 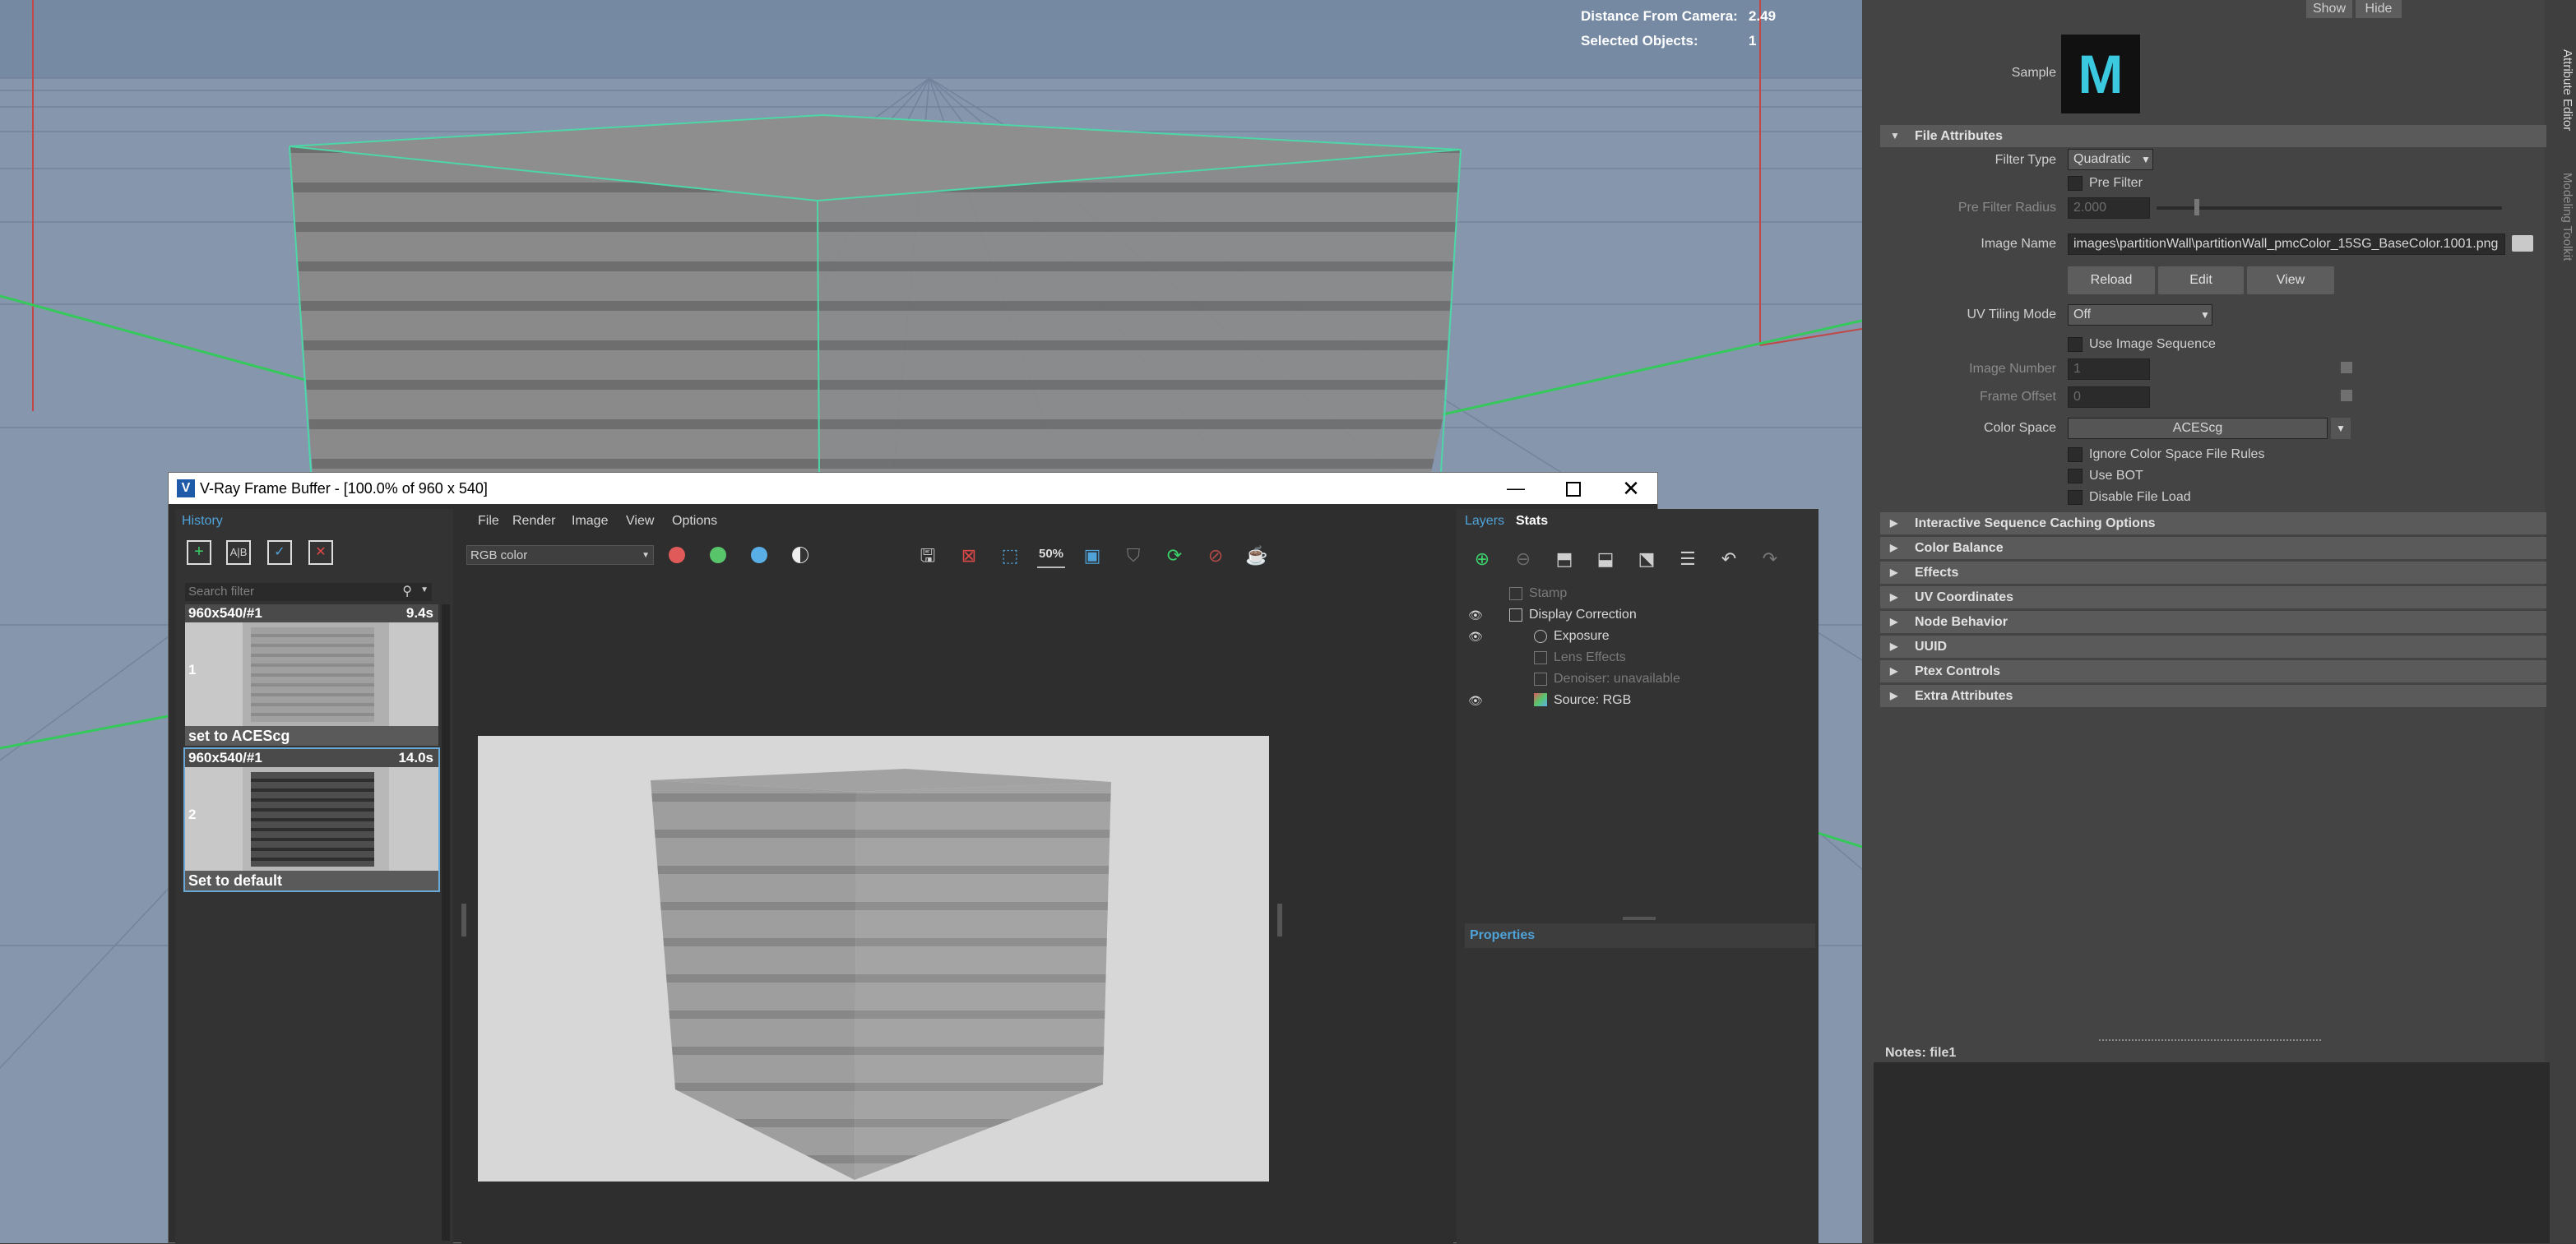 What do you see at coordinates (311, 819) in the screenshot?
I see `history-item: 960x540/#1 14.0s 2 Set to default` at bounding box center [311, 819].